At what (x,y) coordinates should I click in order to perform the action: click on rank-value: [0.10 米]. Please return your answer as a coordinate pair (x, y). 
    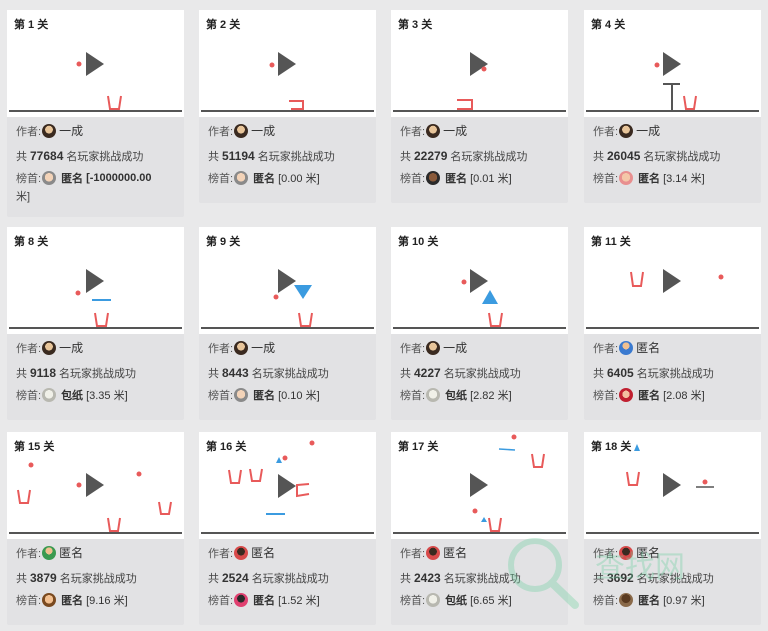
    Looking at the image, I should click on (299, 396).